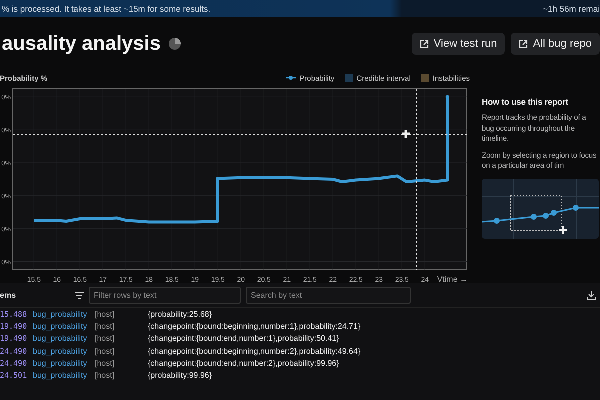  Describe the element at coordinates (9, 295) in the screenshot. I see `table-title: ems` at that location.